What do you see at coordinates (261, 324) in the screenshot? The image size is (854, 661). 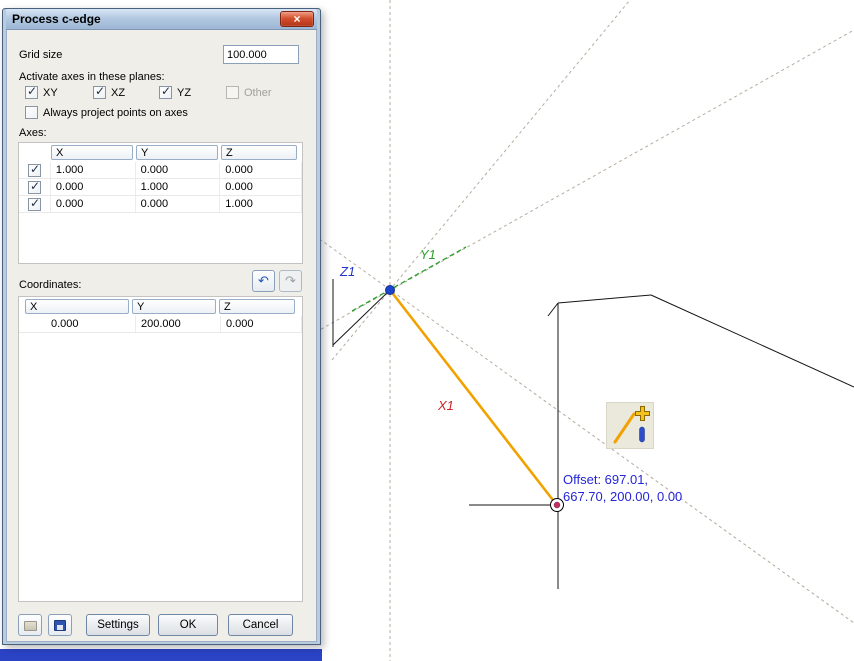 I see `coordinate-cell-z: 0.000` at bounding box center [261, 324].